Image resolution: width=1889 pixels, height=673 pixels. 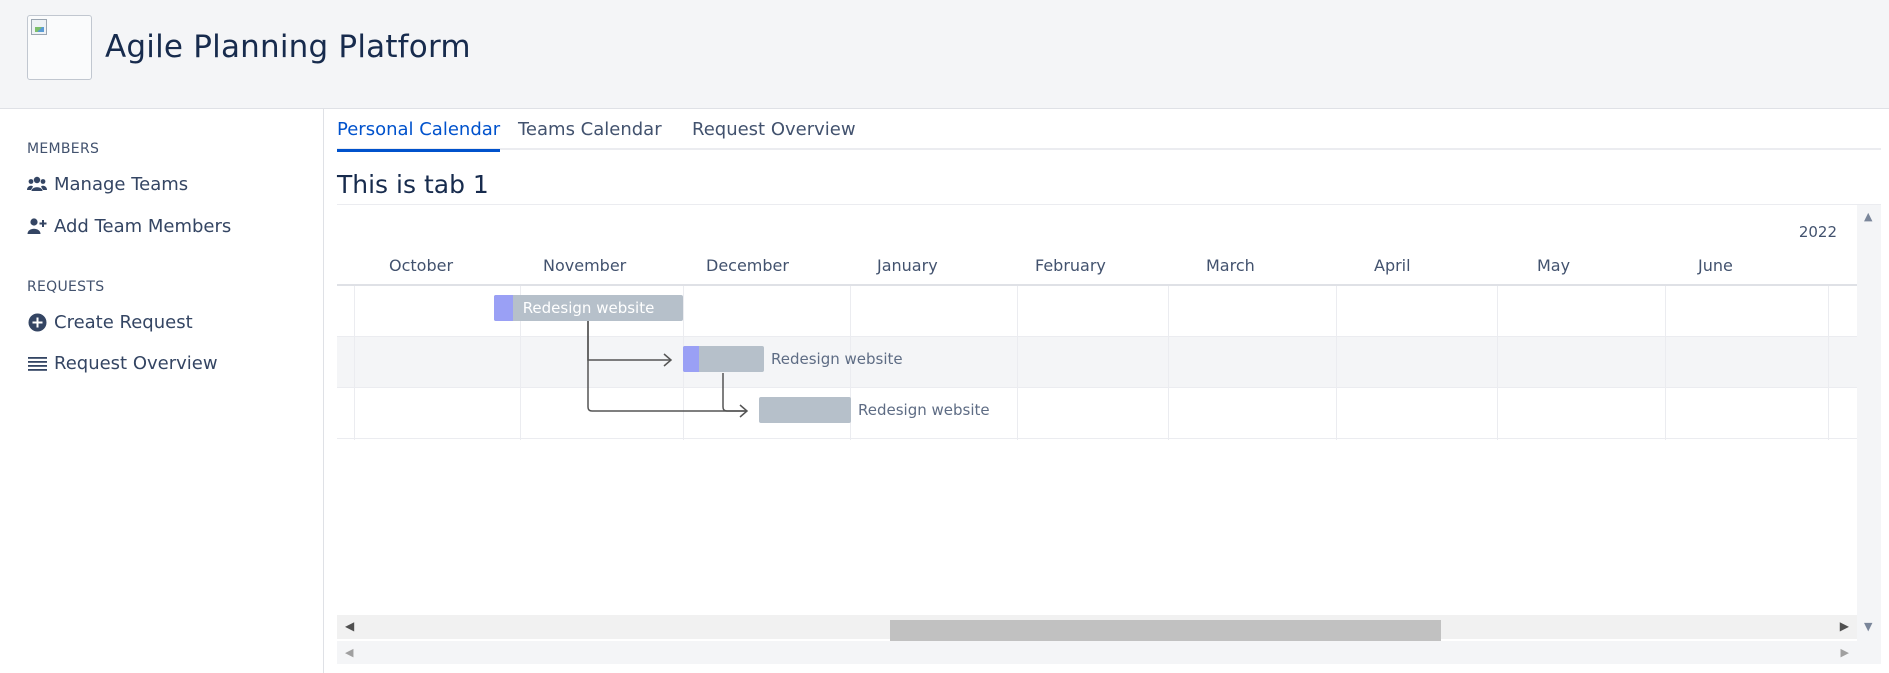 What do you see at coordinates (774, 134) in the screenshot?
I see `tab-request-overview: Request Overview` at bounding box center [774, 134].